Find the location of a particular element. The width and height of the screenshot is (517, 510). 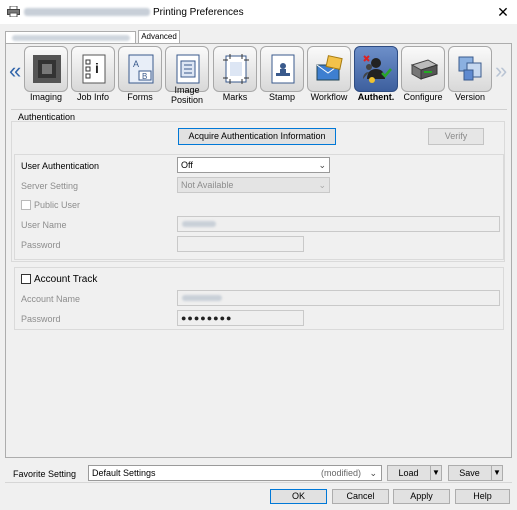

toolbar-item-stamp is located at coordinates (282, 69).